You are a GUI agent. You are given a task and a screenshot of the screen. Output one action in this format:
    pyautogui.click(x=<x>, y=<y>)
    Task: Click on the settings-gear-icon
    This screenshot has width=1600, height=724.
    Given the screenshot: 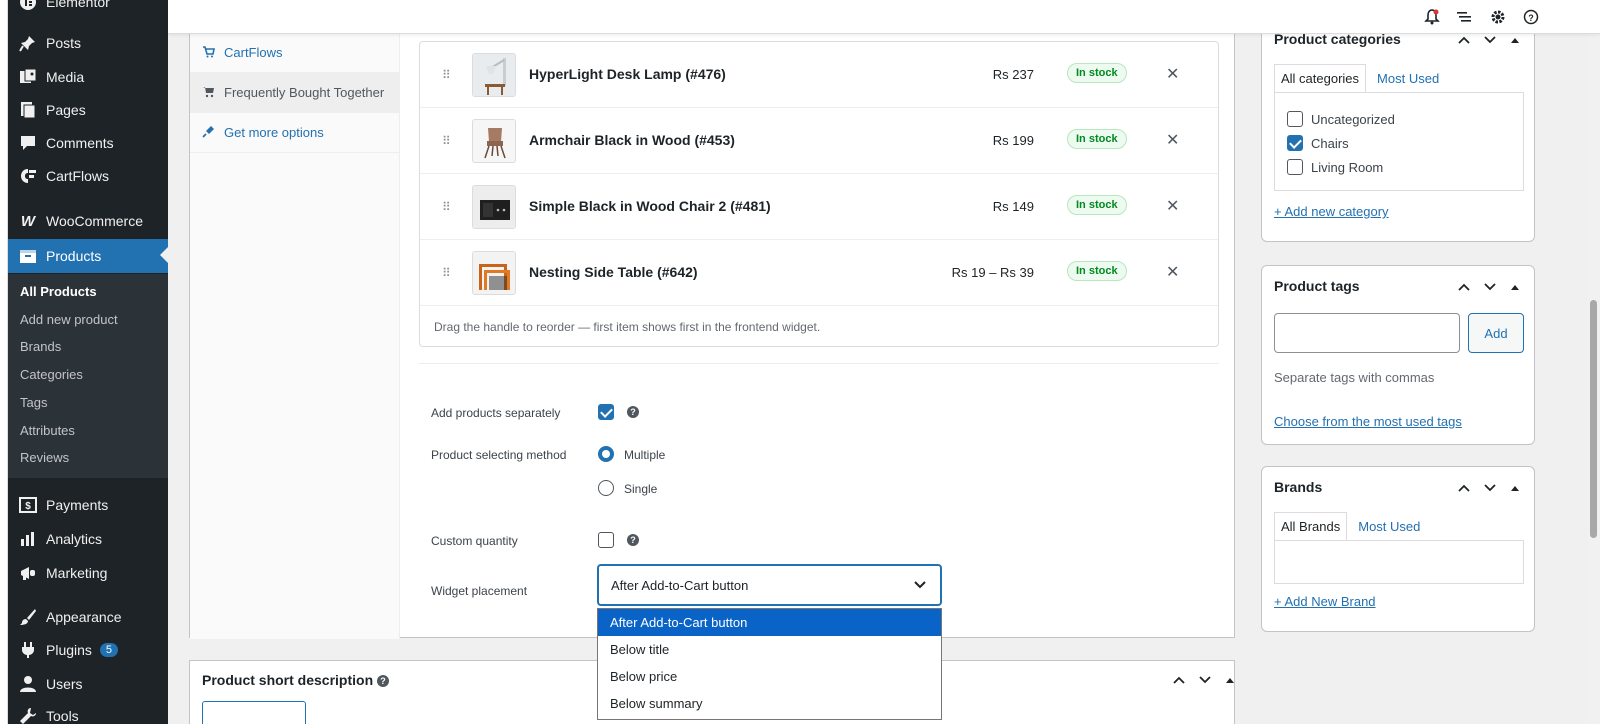 What is the action you would take?
    pyautogui.click(x=1498, y=17)
    